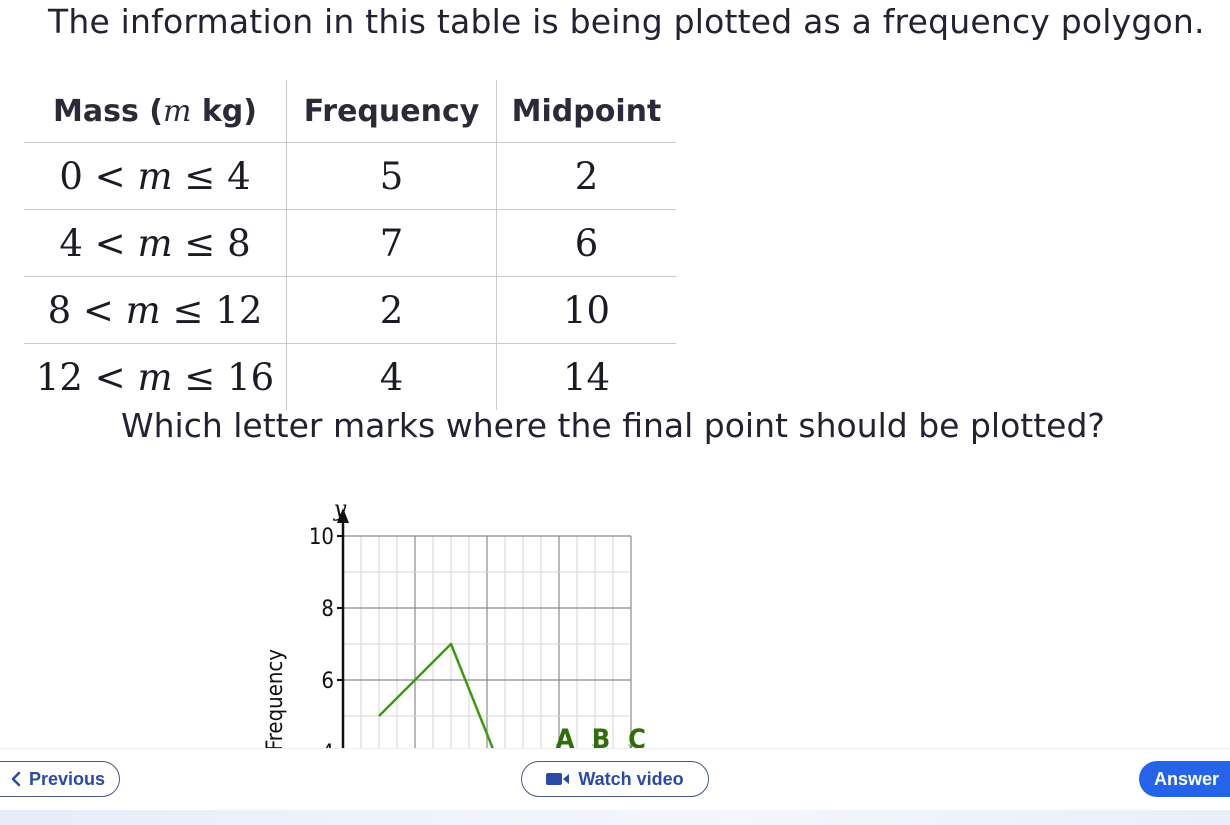 The height and width of the screenshot is (825, 1230). I want to click on letter-markers: ×A ×B ×C, so click(600, 736).